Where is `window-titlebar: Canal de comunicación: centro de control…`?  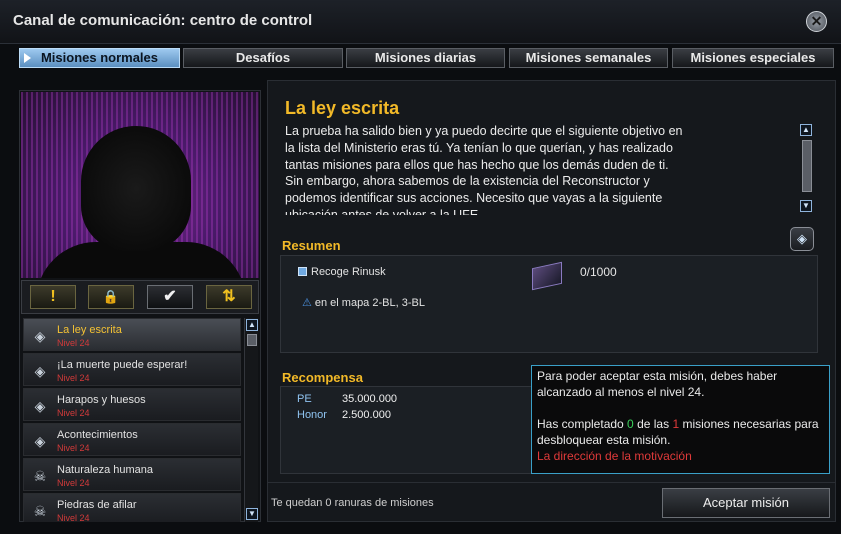
window-titlebar: Canal de comunicación: centro de control… is located at coordinates (420, 22).